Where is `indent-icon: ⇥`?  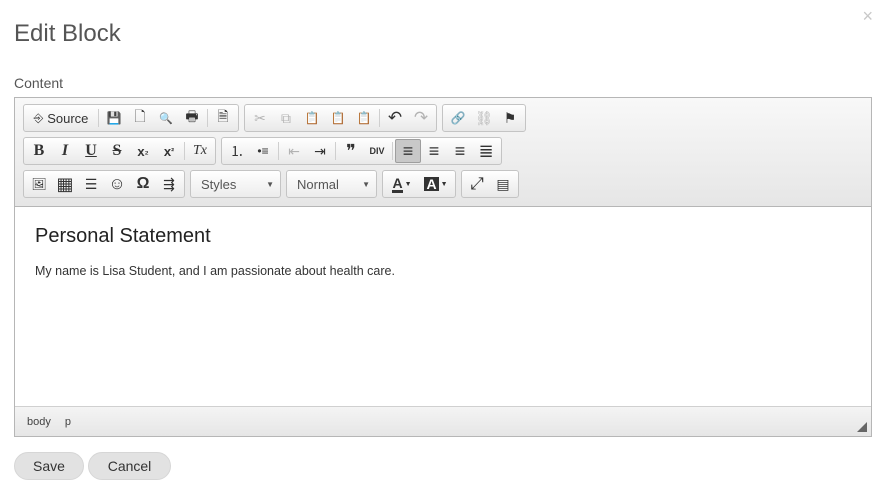
indent-icon: ⇥ is located at coordinates (320, 151).